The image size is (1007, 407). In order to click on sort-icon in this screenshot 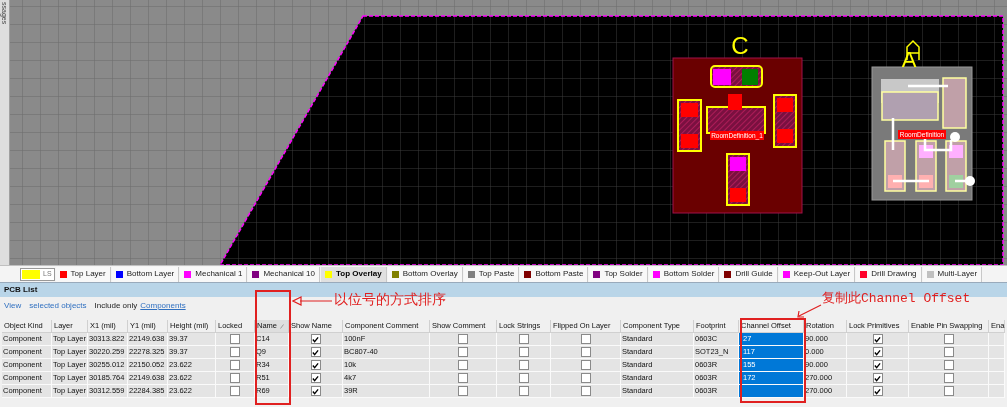, I will do `click(282, 326)`.